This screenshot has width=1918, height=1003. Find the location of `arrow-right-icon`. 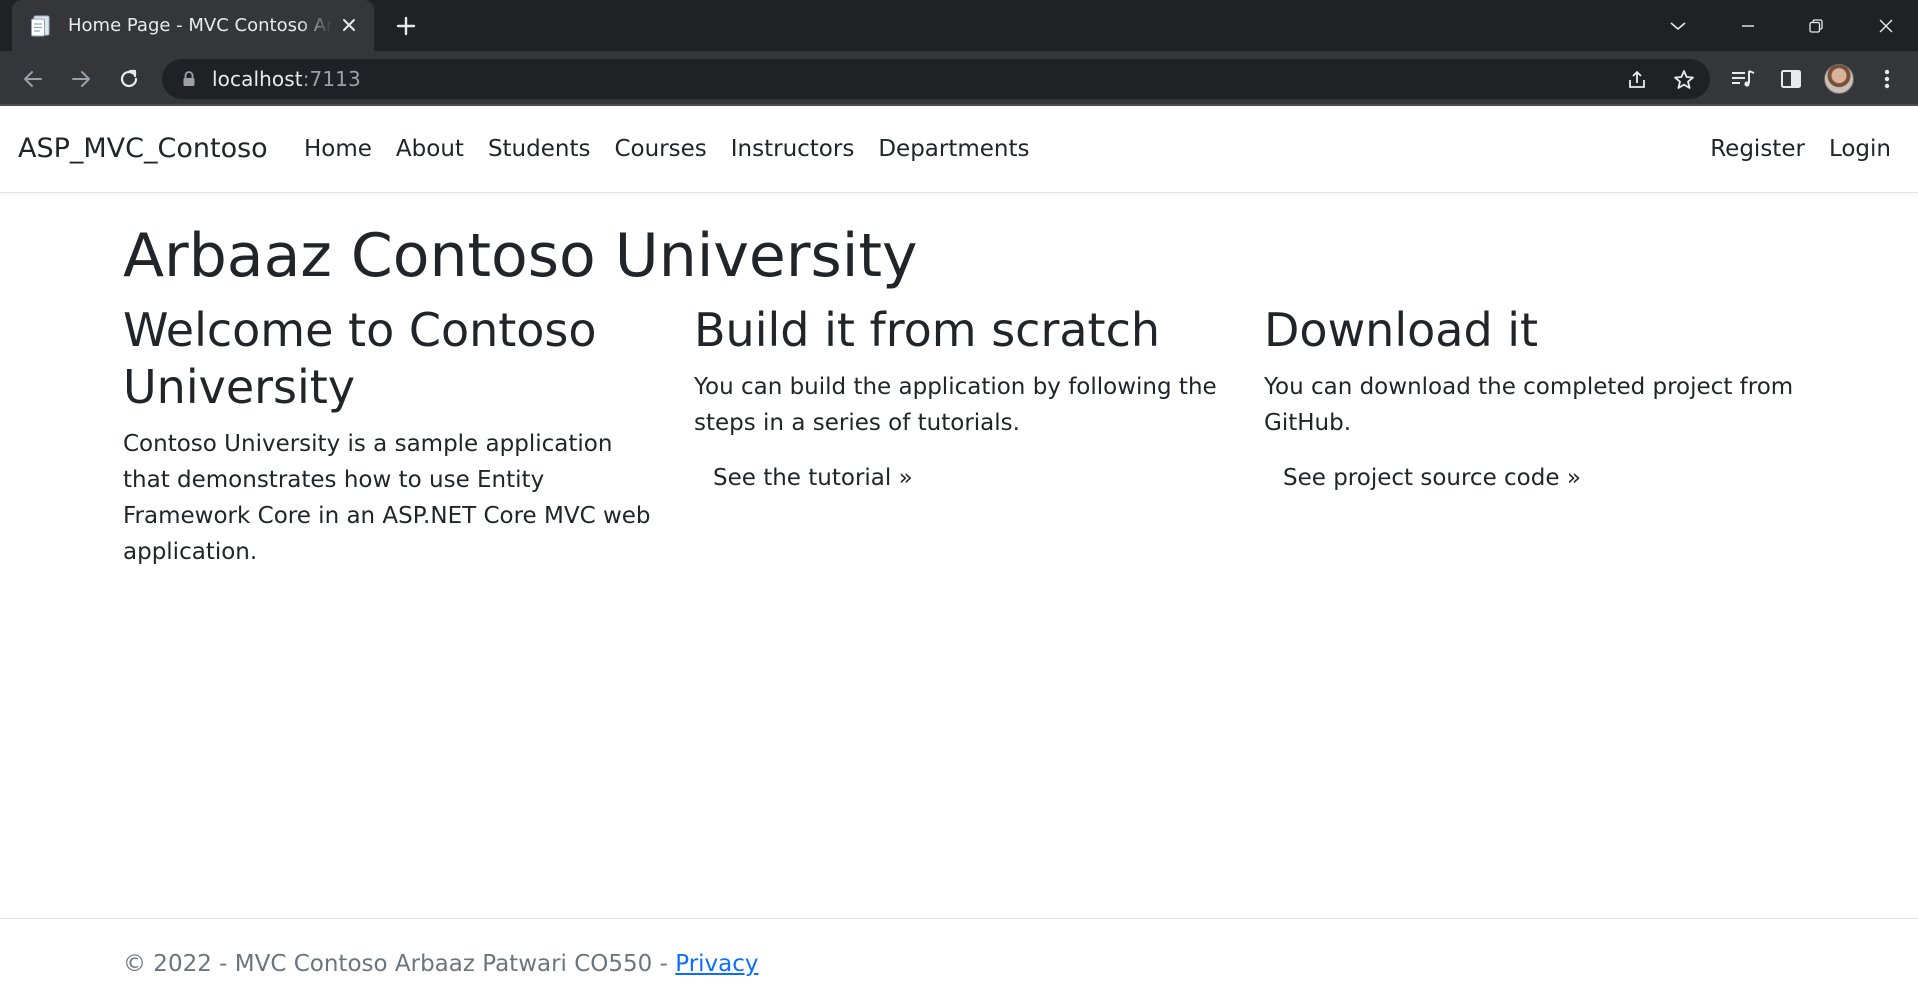

arrow-right-icon is located at coordinates (81, 79).